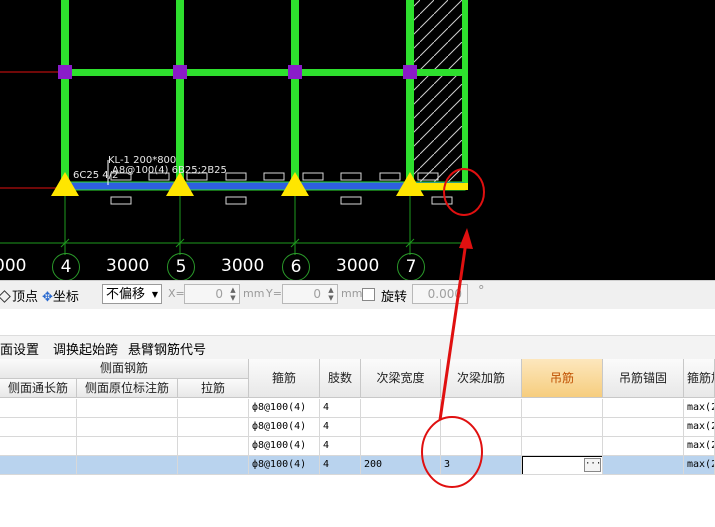  I want to click on axis-bubble-6: 6, so click(296, 266).